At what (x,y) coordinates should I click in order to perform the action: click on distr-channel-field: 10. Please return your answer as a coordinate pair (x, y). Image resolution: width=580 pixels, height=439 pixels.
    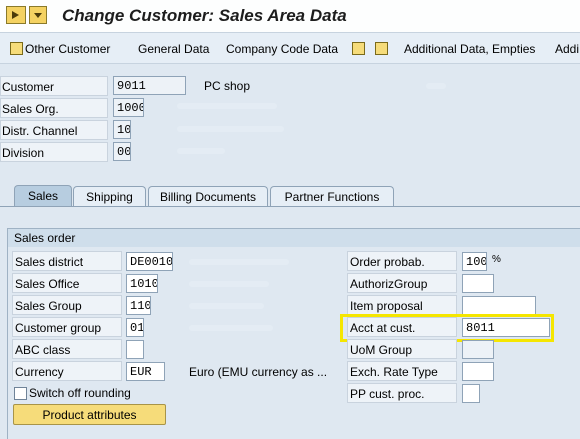
    Looking at the image, I should click on (122, 129).